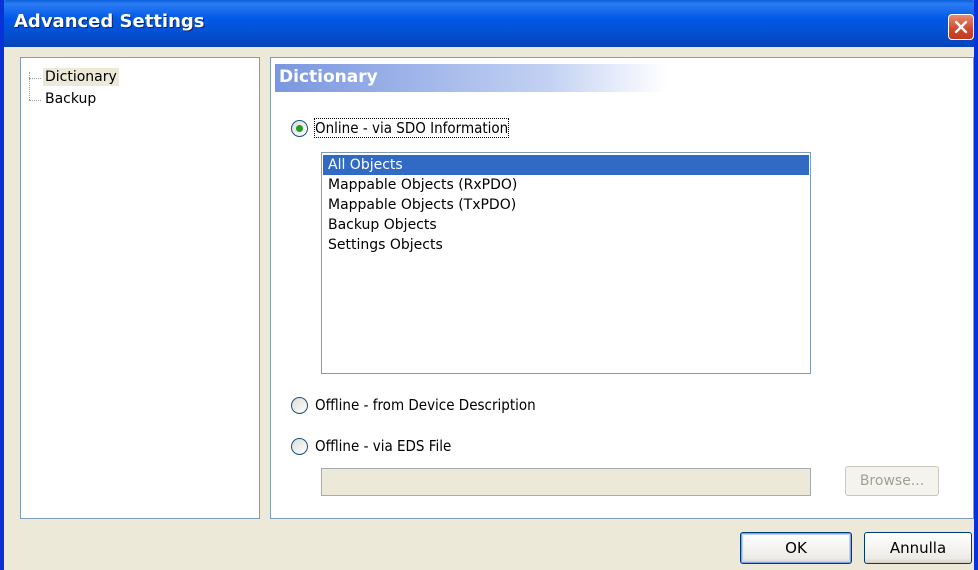 The image size is (978, 570). Describe the element at coordinates (566, 482) in the screenshot. I see `eds-file-path-input` at that location.